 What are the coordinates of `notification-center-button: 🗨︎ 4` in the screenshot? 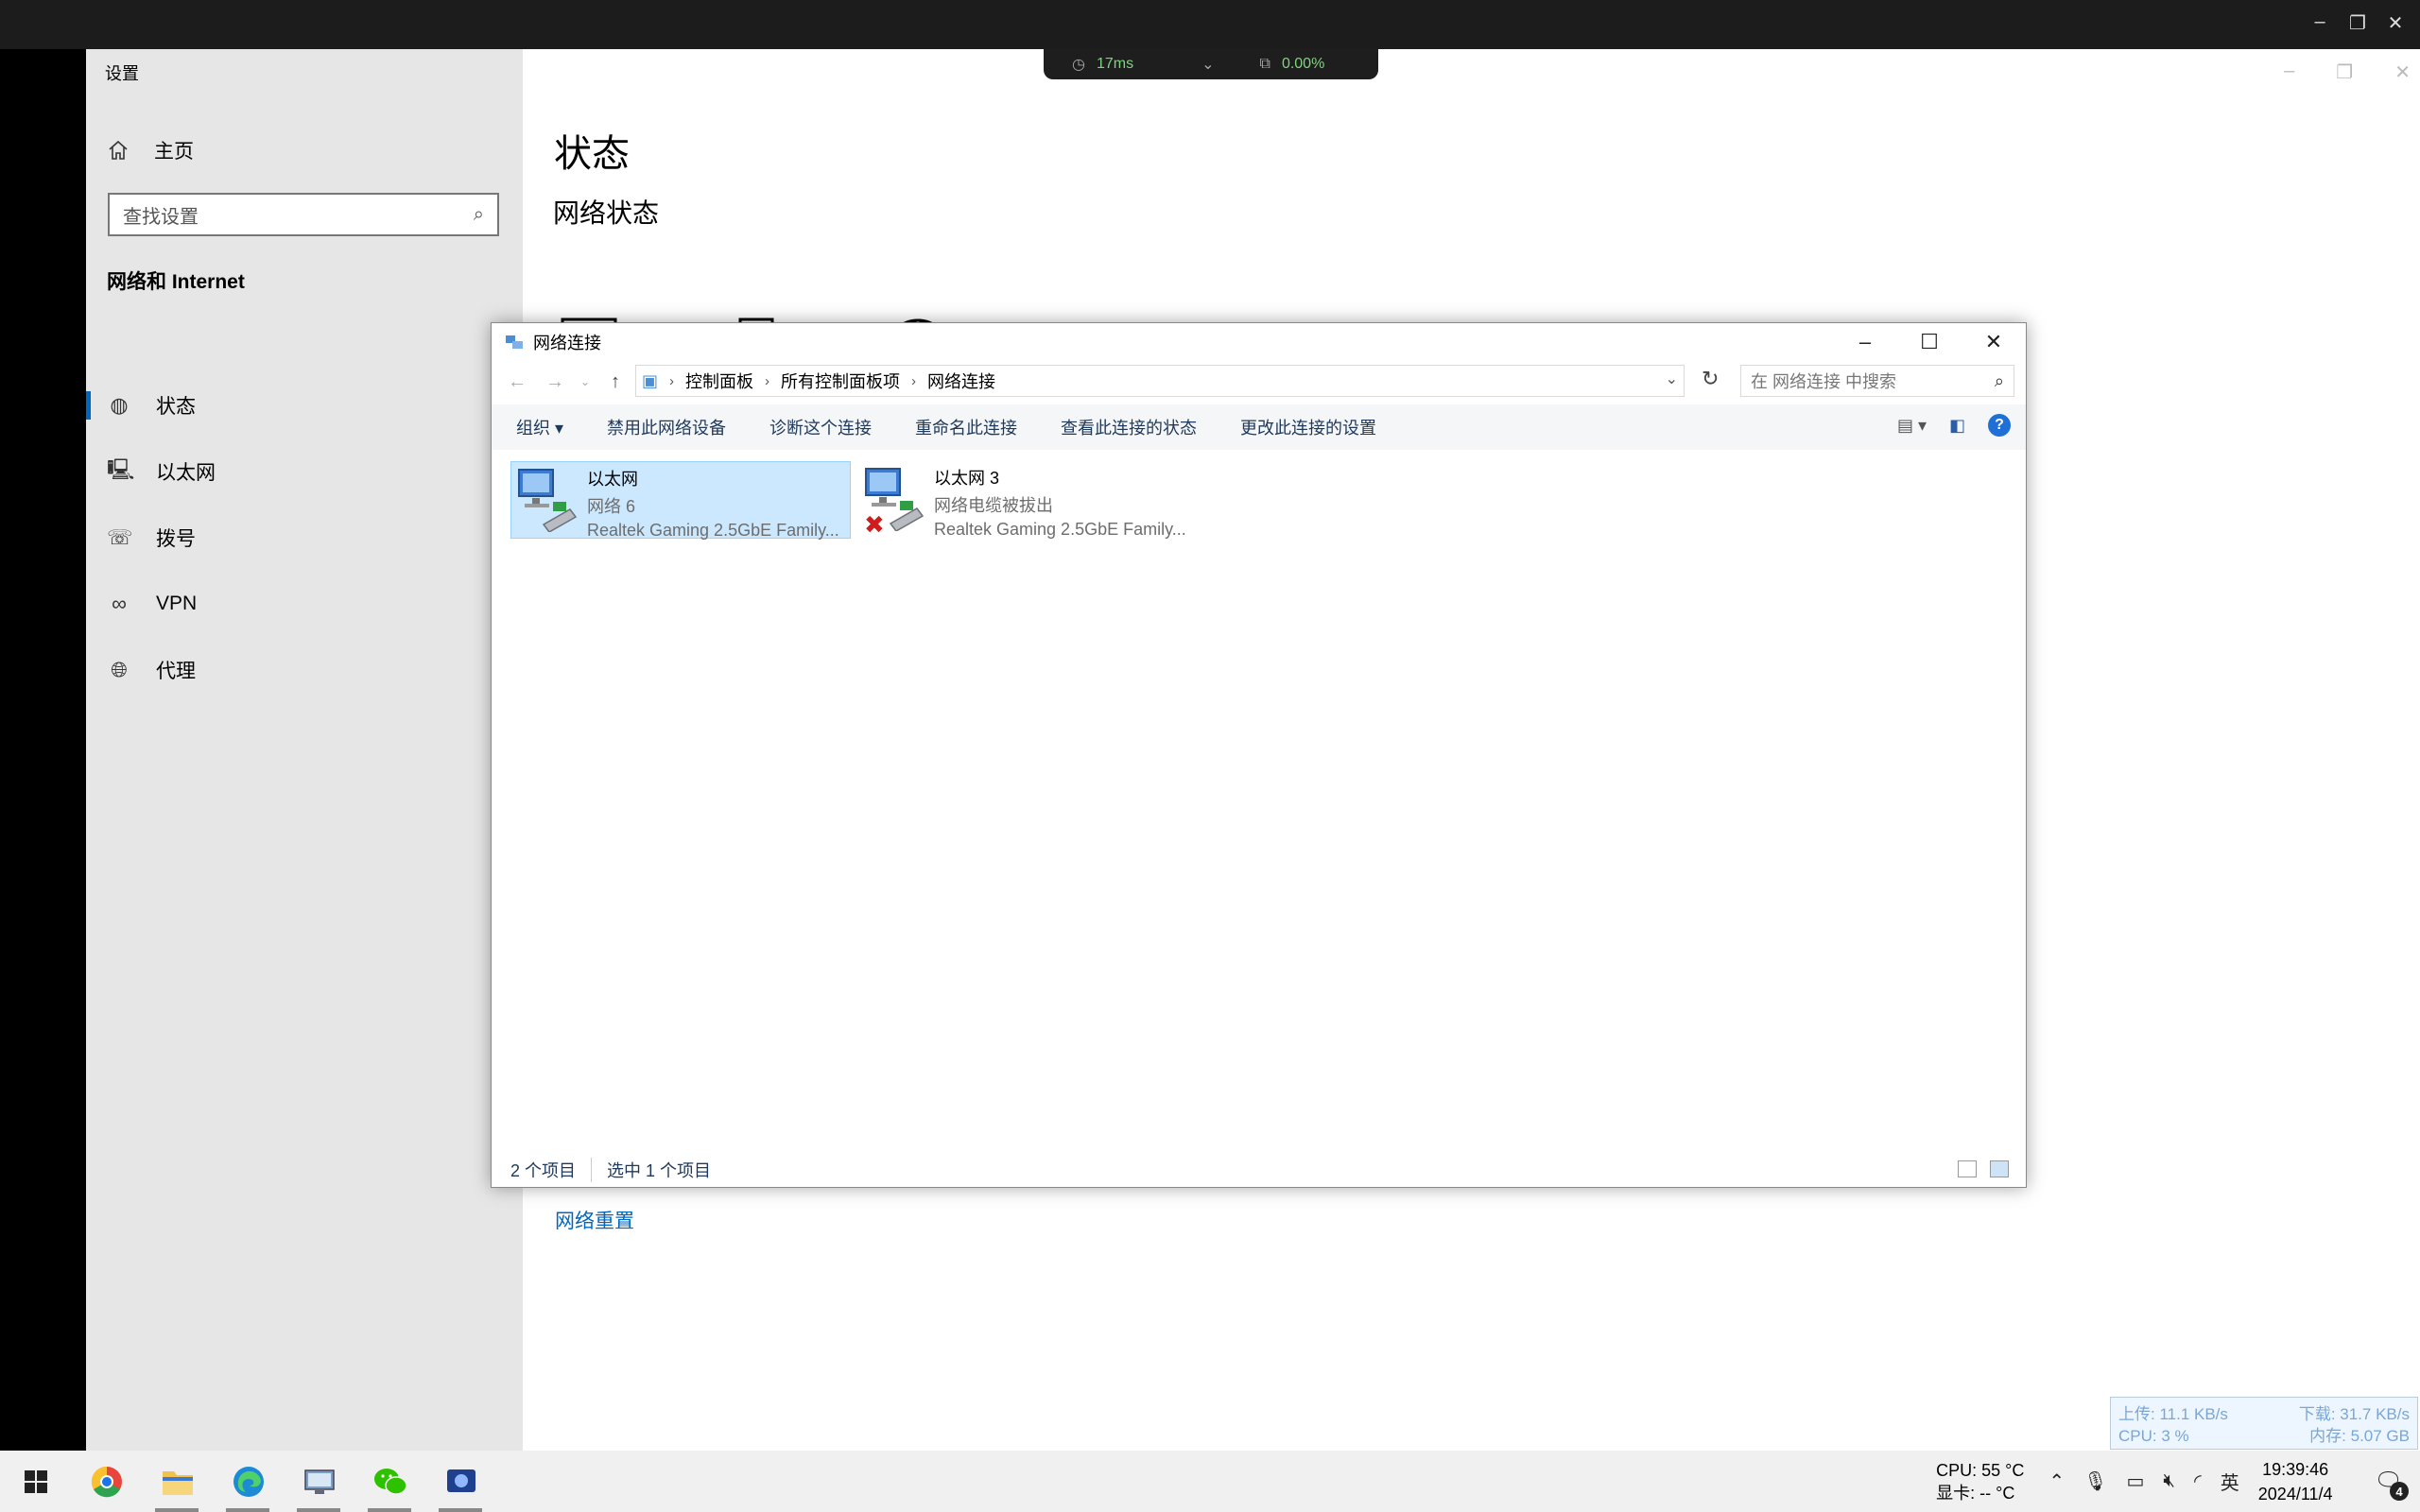 It's located at (2392, 1484).